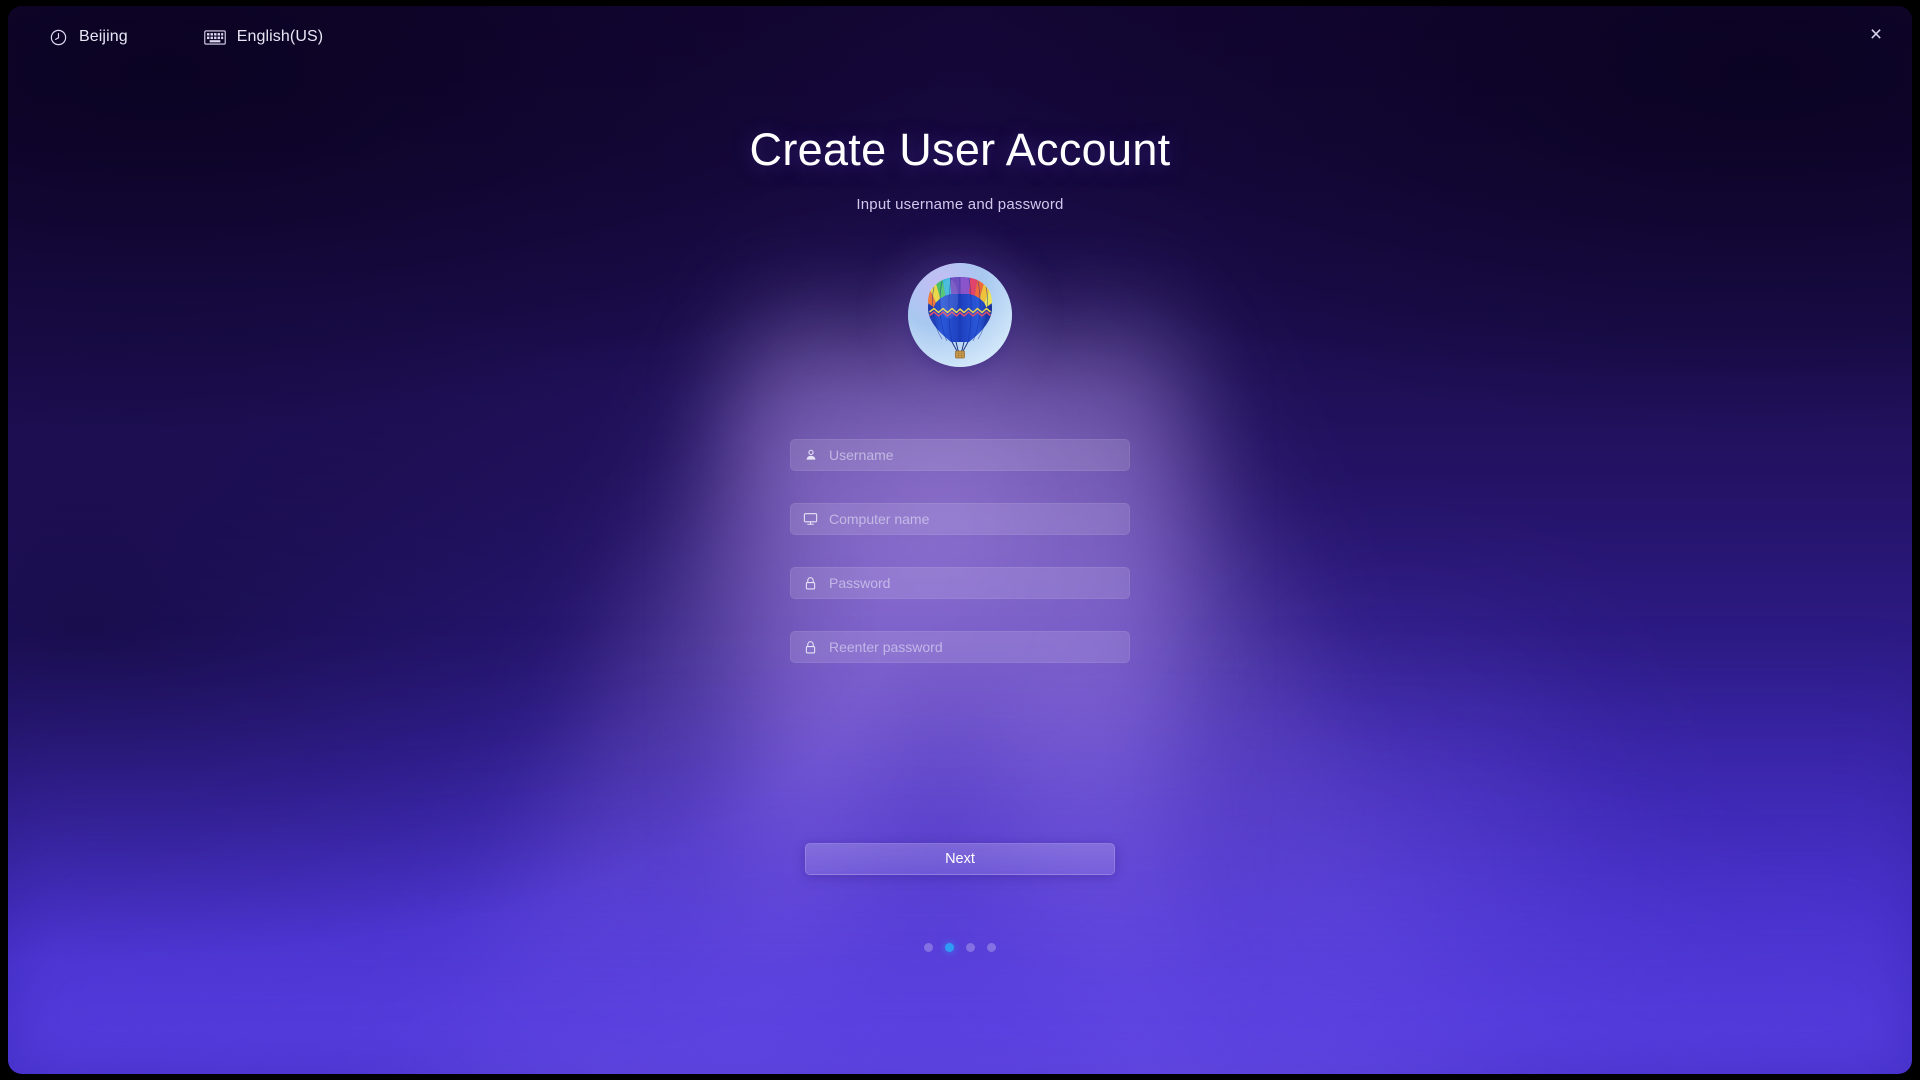  What do you see at coordinates (960, 204) in the screenshot?
I see `page-subtitle: Input username and password` at bounding box center [960, 204].